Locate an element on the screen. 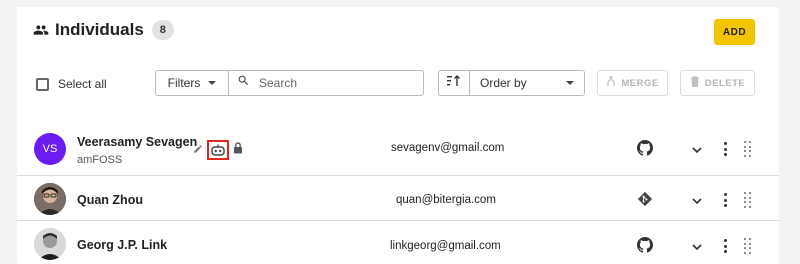 The height and width of the screenshot is (264, 800). toolbar: Select all Filters Order by is located at coordinates (398, 84).